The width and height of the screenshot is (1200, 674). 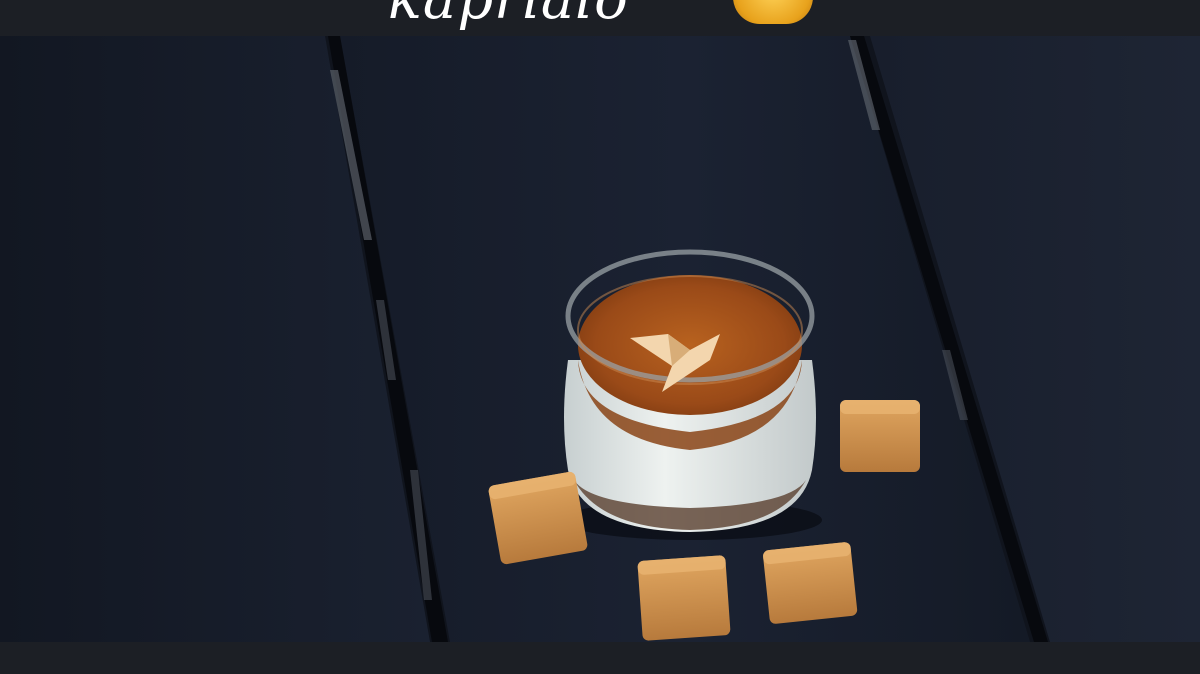 What do you see at coordinates (810, 583) in the screenshot?
I see `caramel-cube-bottom-right` at bounding box center [810, 583].